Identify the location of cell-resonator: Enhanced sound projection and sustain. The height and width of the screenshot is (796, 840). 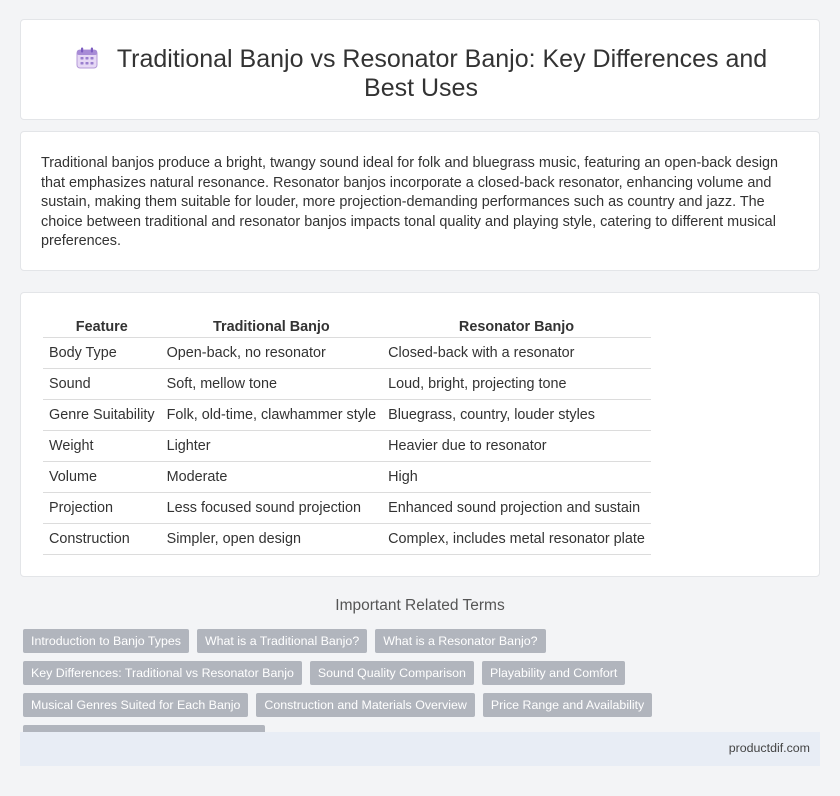
(516, 508).